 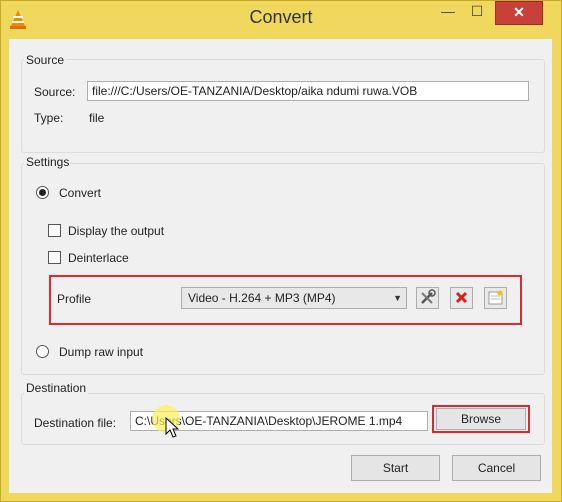 What do you see at coordinates (54, 230) in the screenshot?
I see `display-output-checkbox` at bounding box center [54, 230].